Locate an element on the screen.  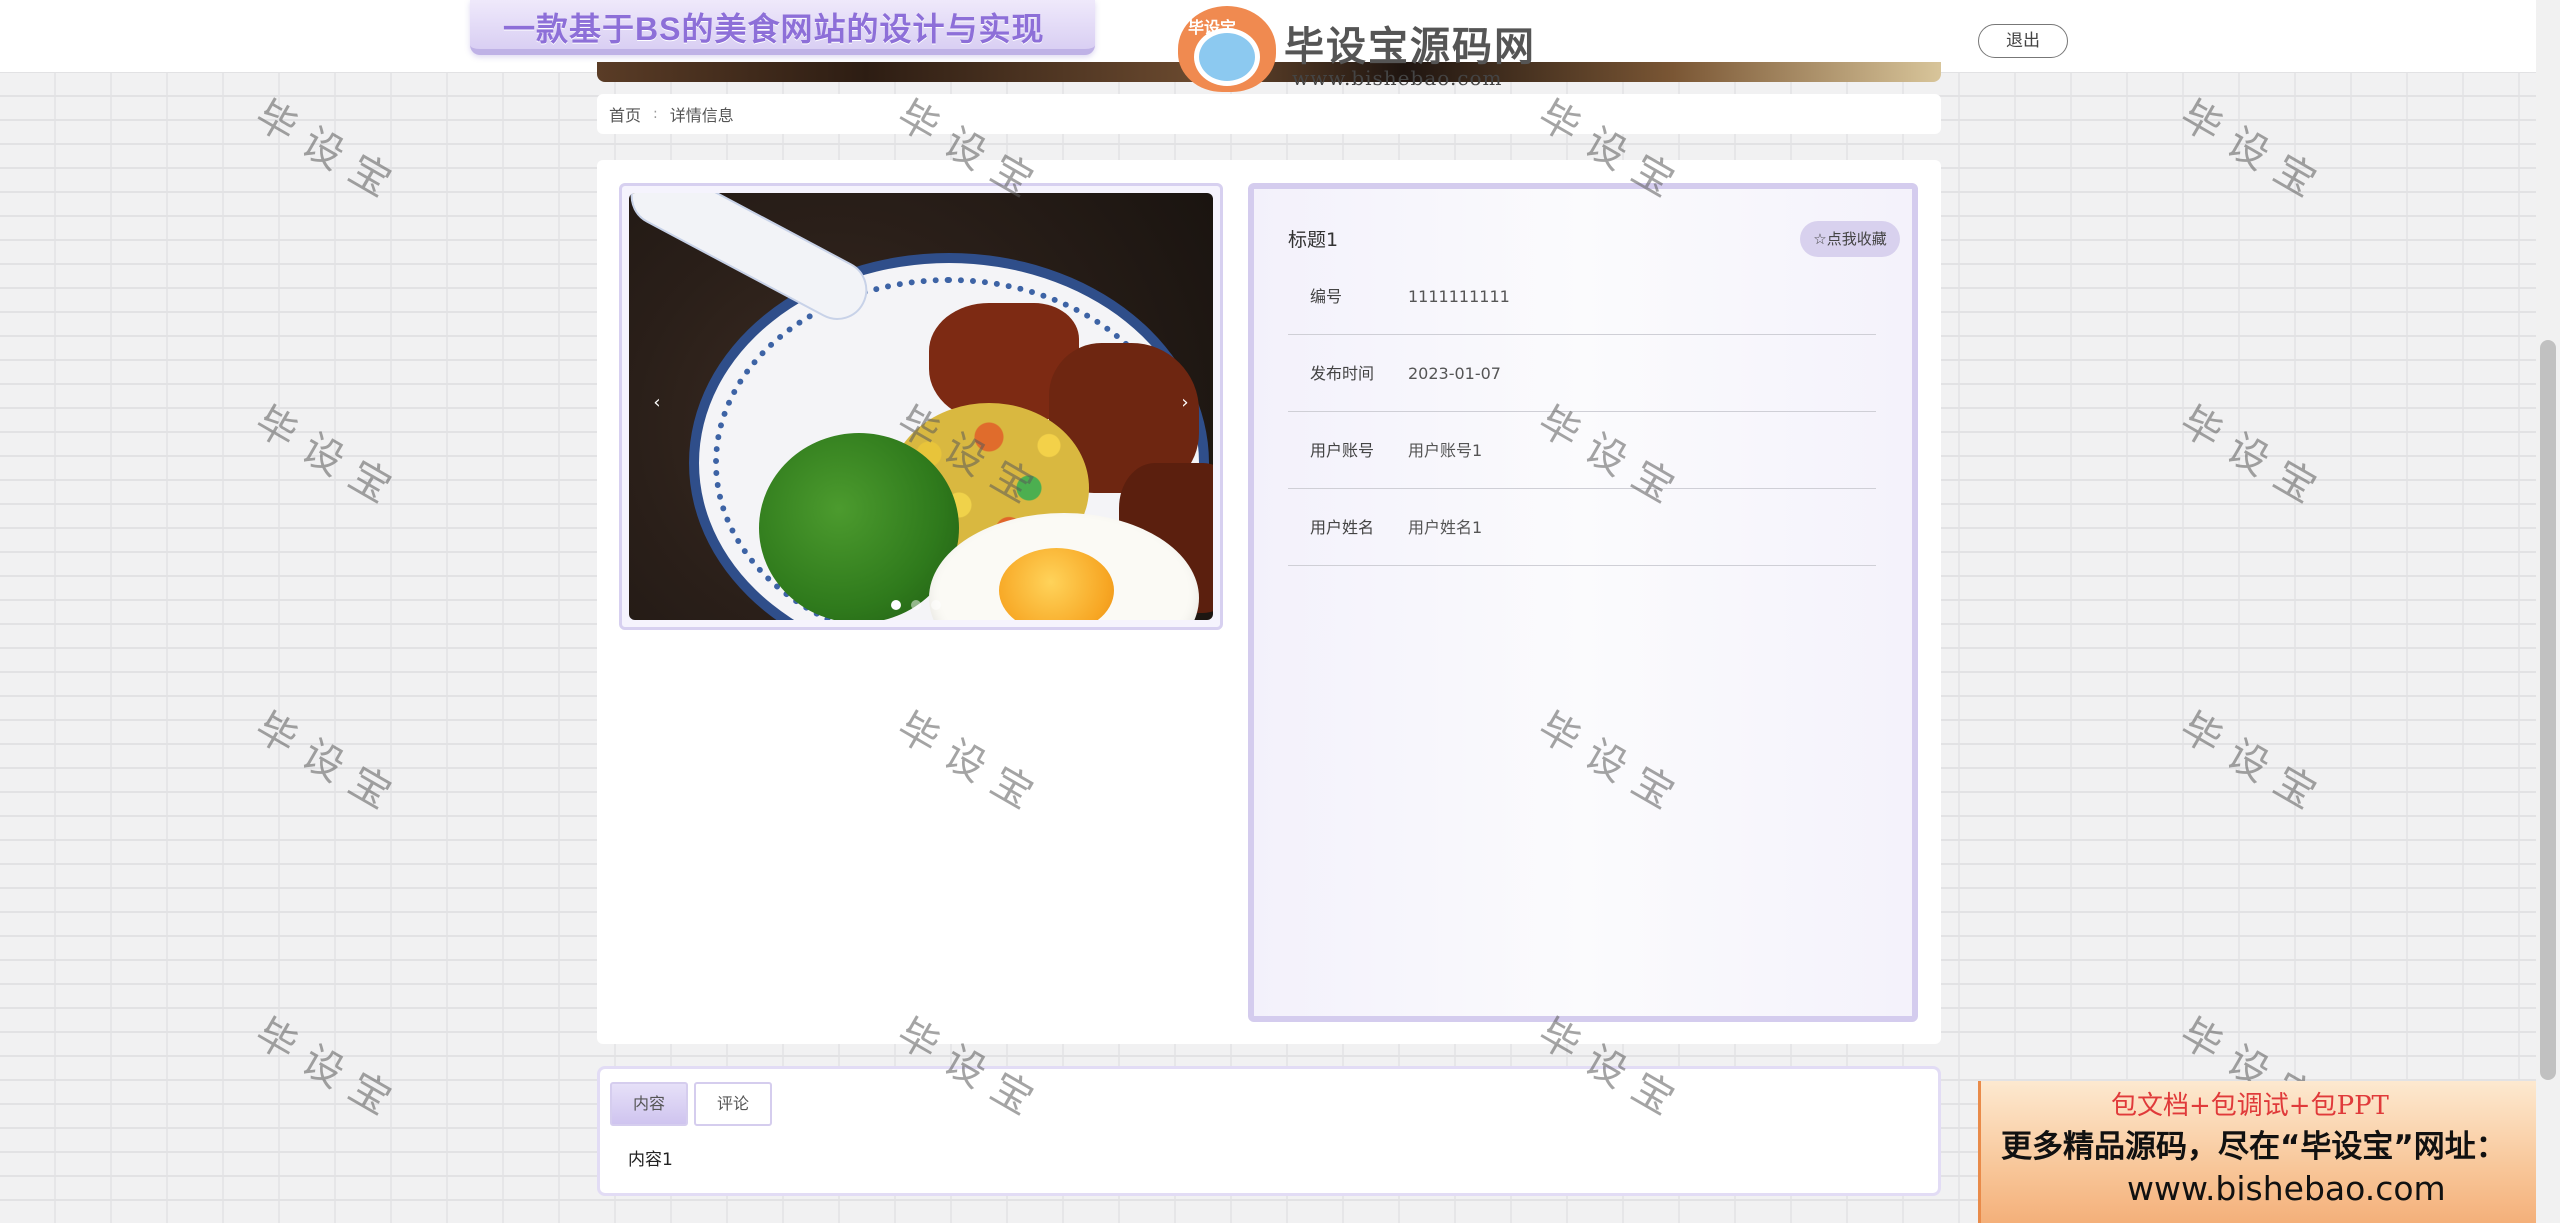
food-image is located at coordinates (951, 436).